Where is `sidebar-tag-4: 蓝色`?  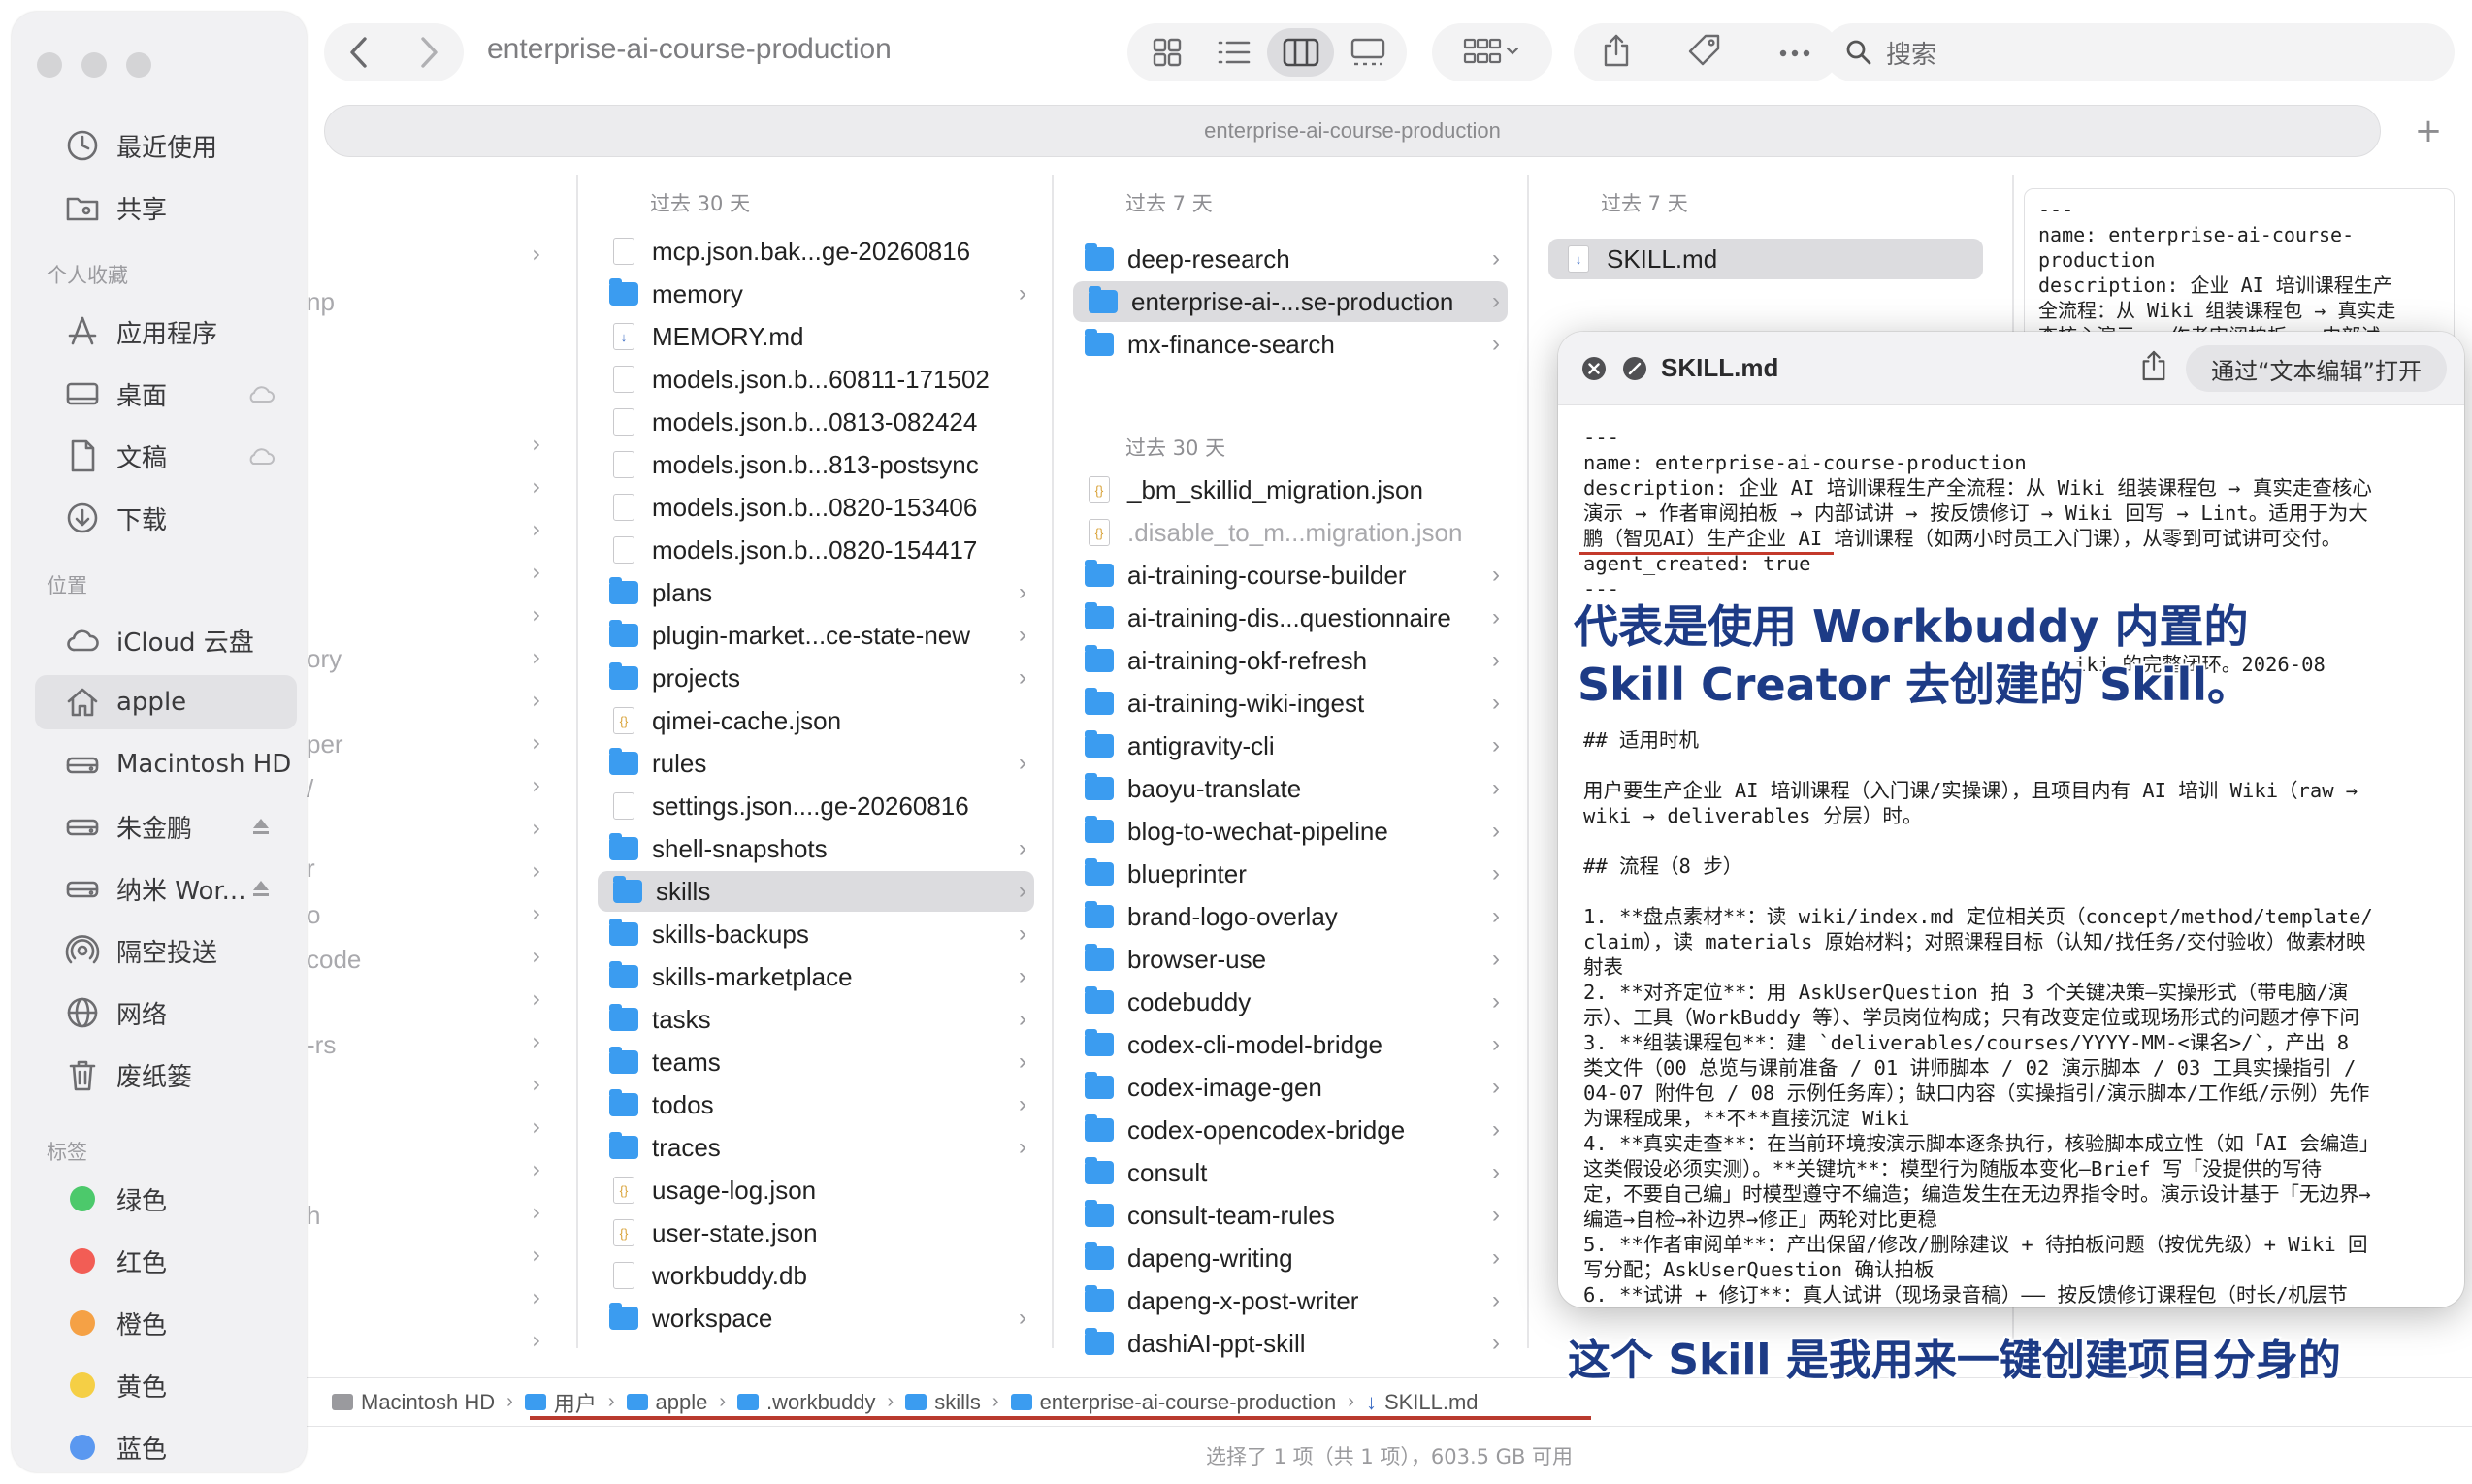
sidebar-tag-4: 蓝色 is located at coordinates (166, 1446).